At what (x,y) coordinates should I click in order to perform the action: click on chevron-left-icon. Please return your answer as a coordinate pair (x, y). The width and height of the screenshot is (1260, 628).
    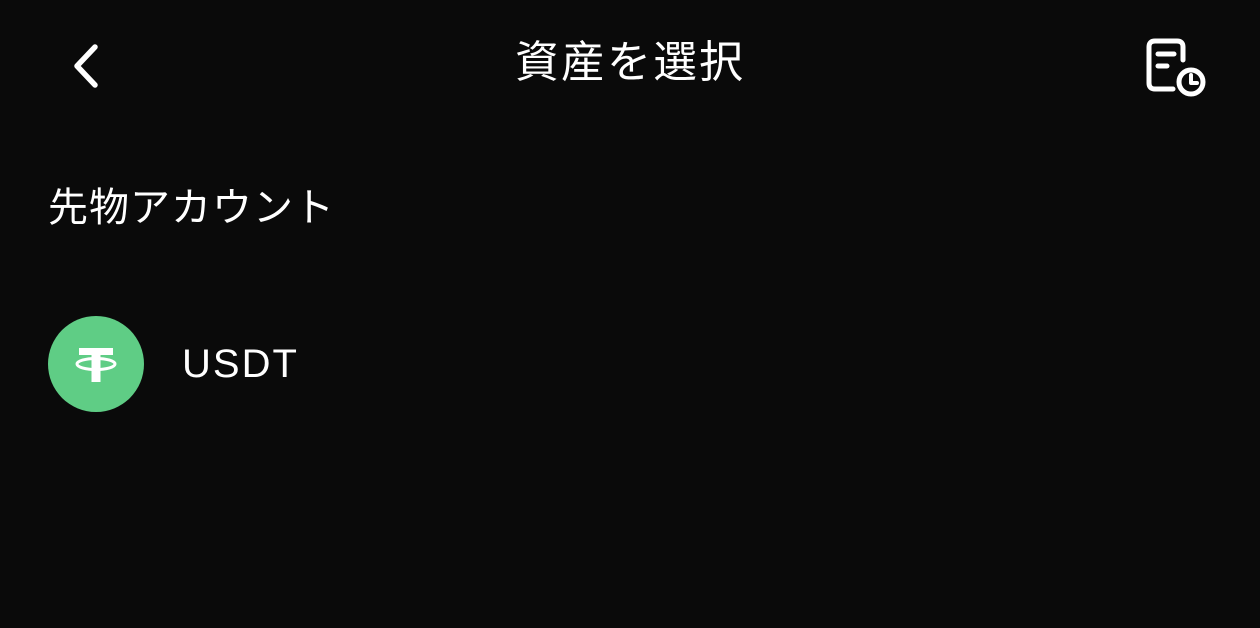
    Looking at the image, I should click on (86, 66).